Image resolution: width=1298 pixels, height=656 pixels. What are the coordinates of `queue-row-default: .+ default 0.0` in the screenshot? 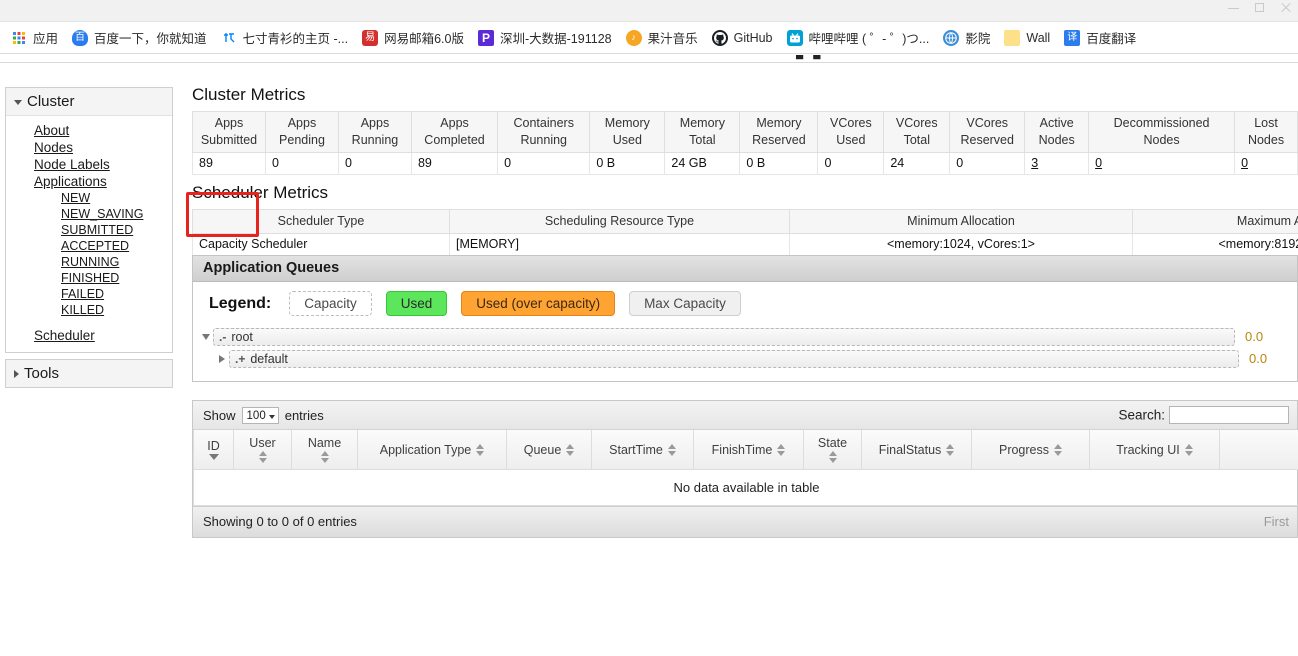 It's located at (745, 358).